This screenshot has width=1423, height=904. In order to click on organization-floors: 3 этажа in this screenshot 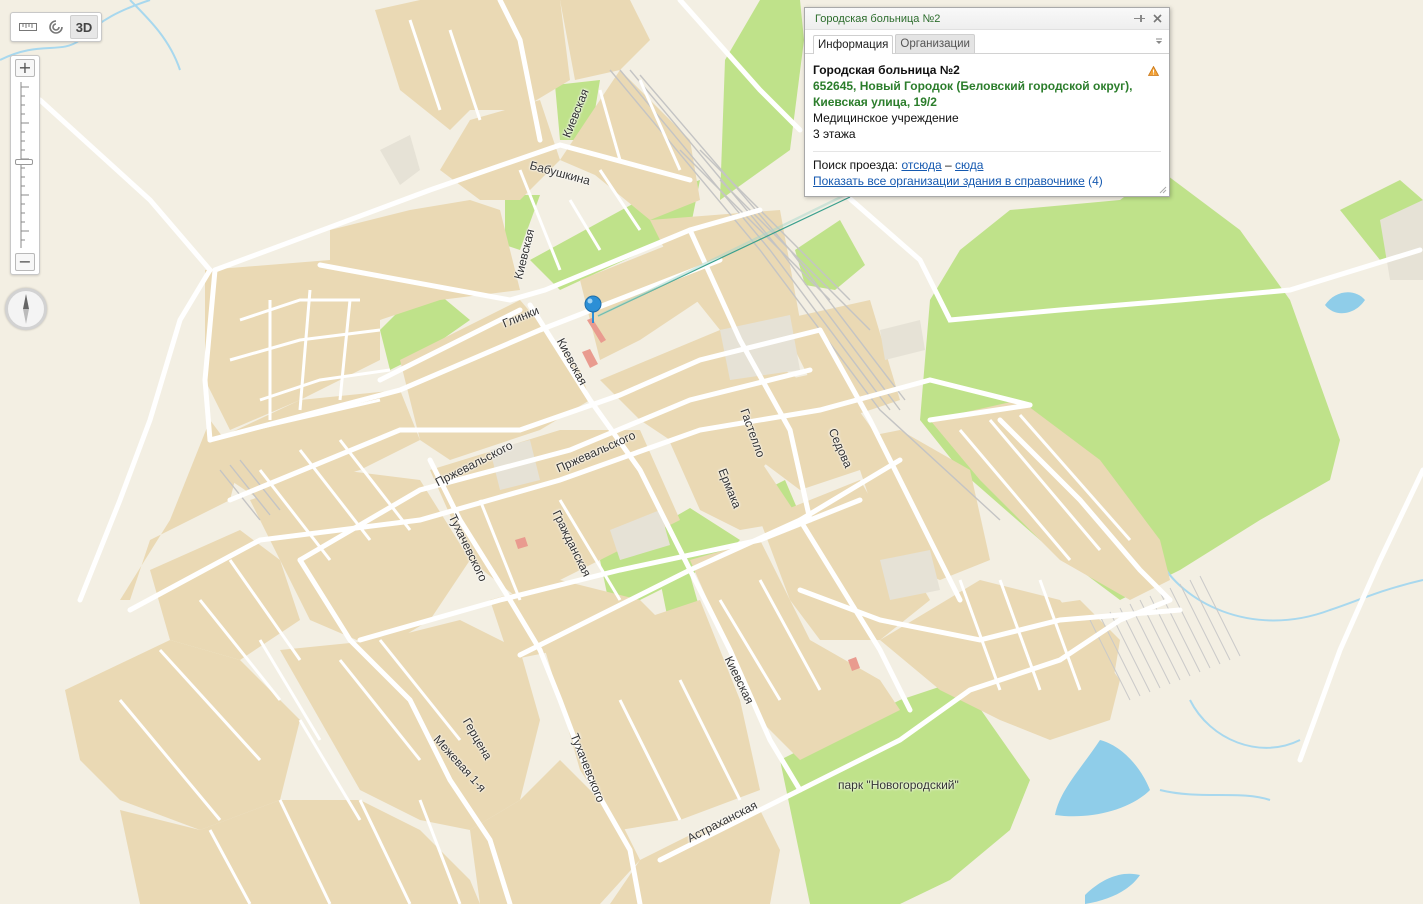, I will do `click(834, 134)`.